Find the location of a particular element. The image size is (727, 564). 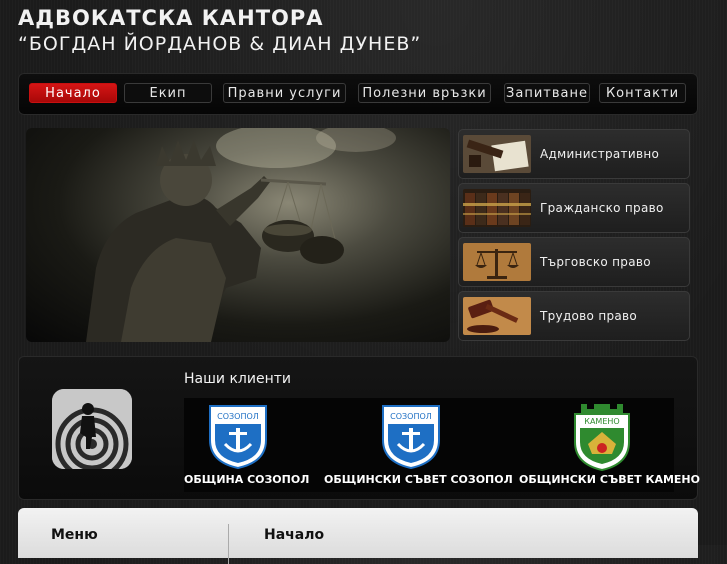

divider is located at coordinates (228, 544).